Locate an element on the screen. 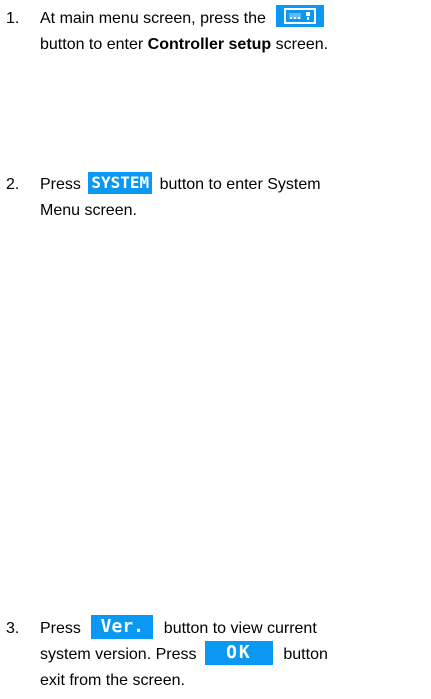 The width and height of the screenshot is (431, 699). step-line: Press SYSTEM button to enter System is located at coordinates (235, 184).